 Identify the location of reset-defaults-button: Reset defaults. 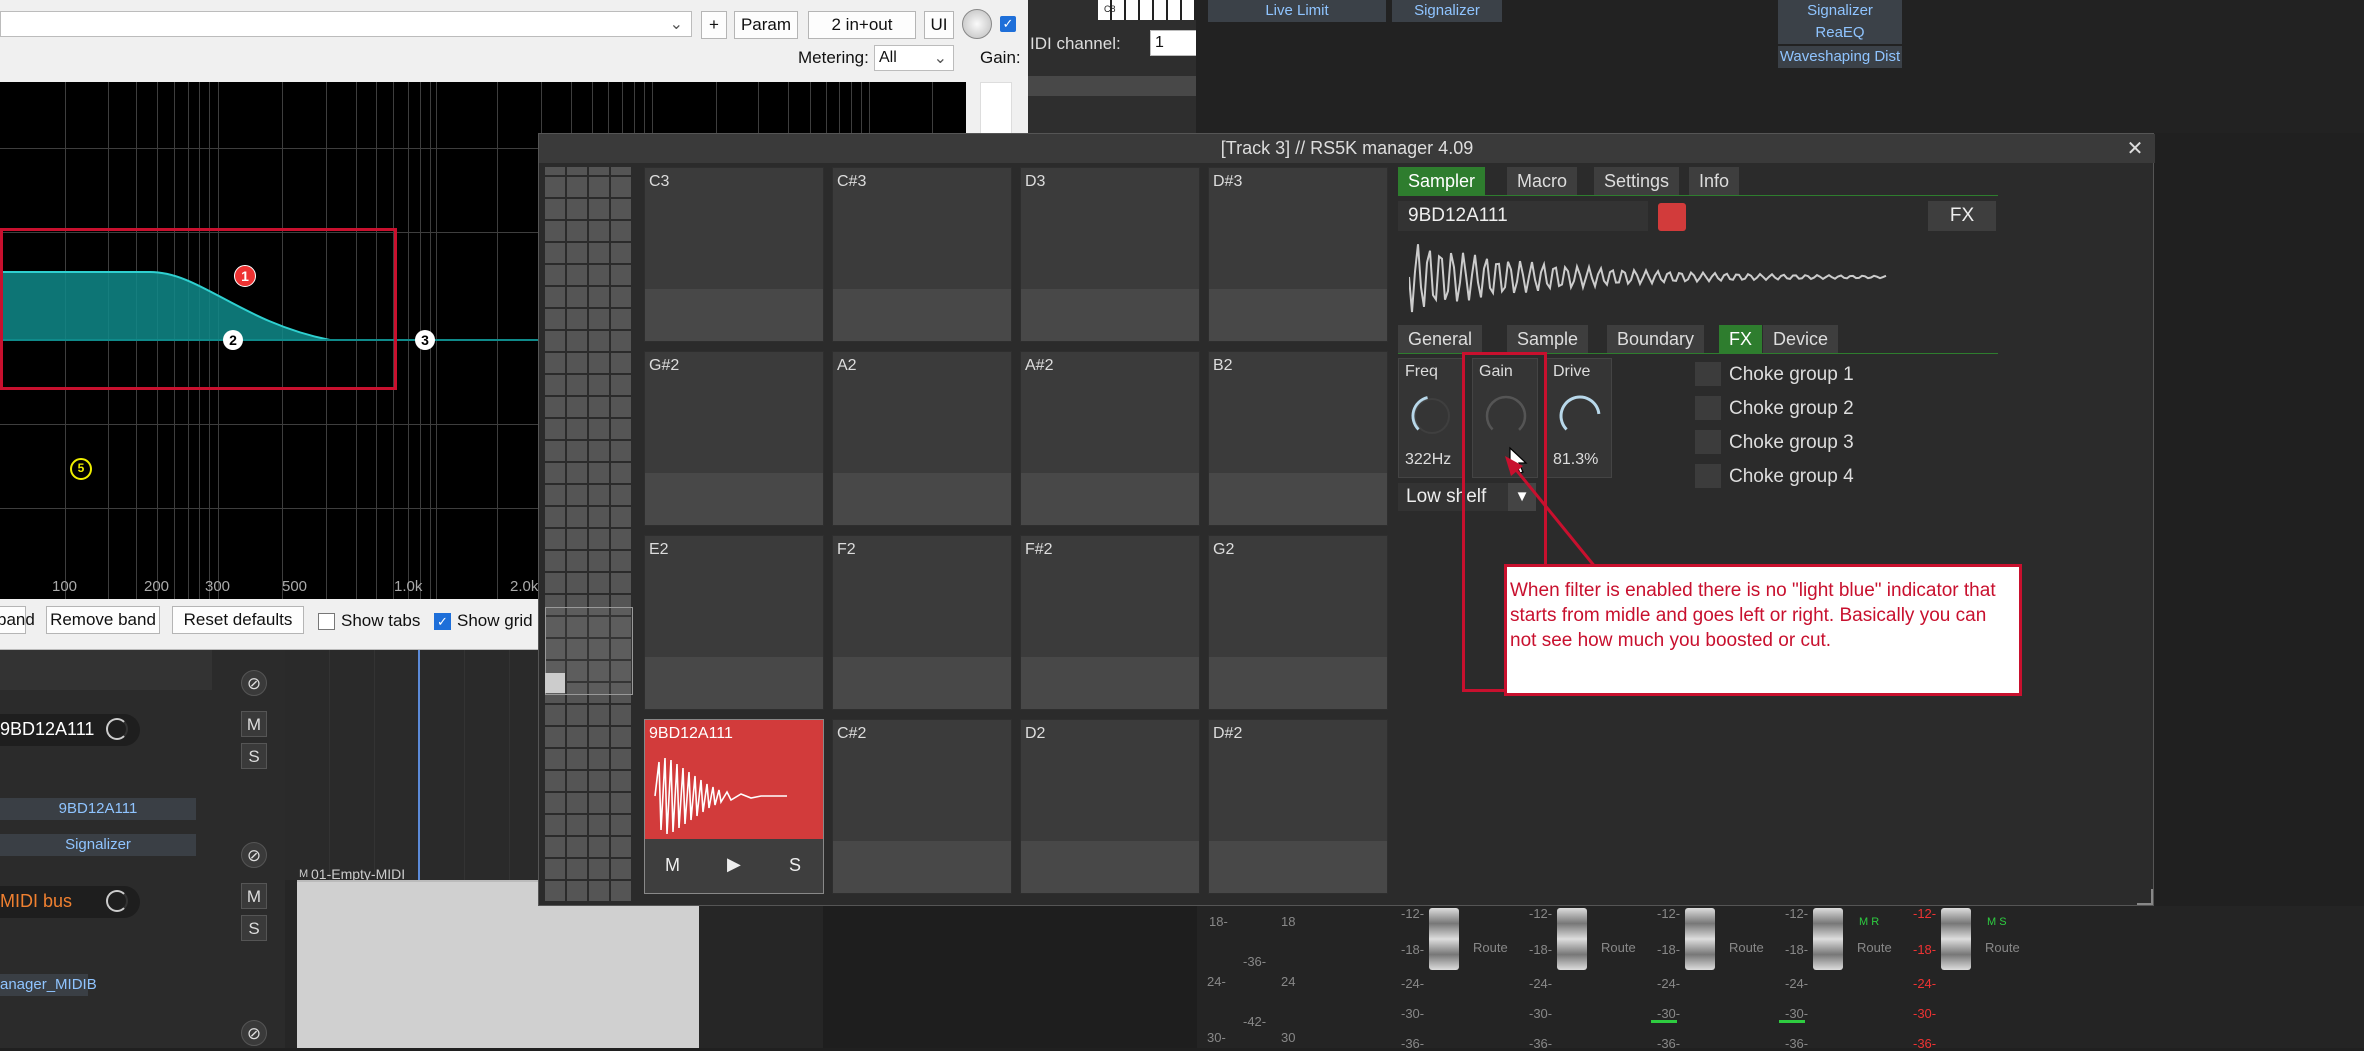
(238, 620).